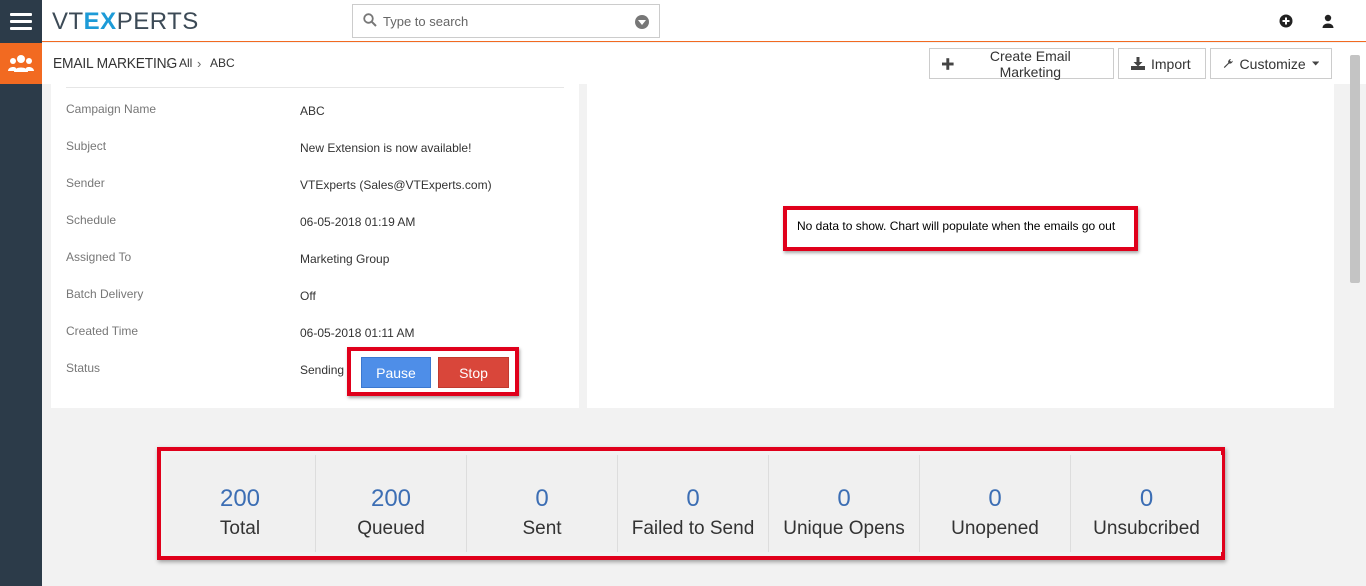 The image size is (1366, 586). Describe the element at coordinates (693, 503) in the screenshot. I see `stat-failed-to-send: 0 Failed to Send` at that location.